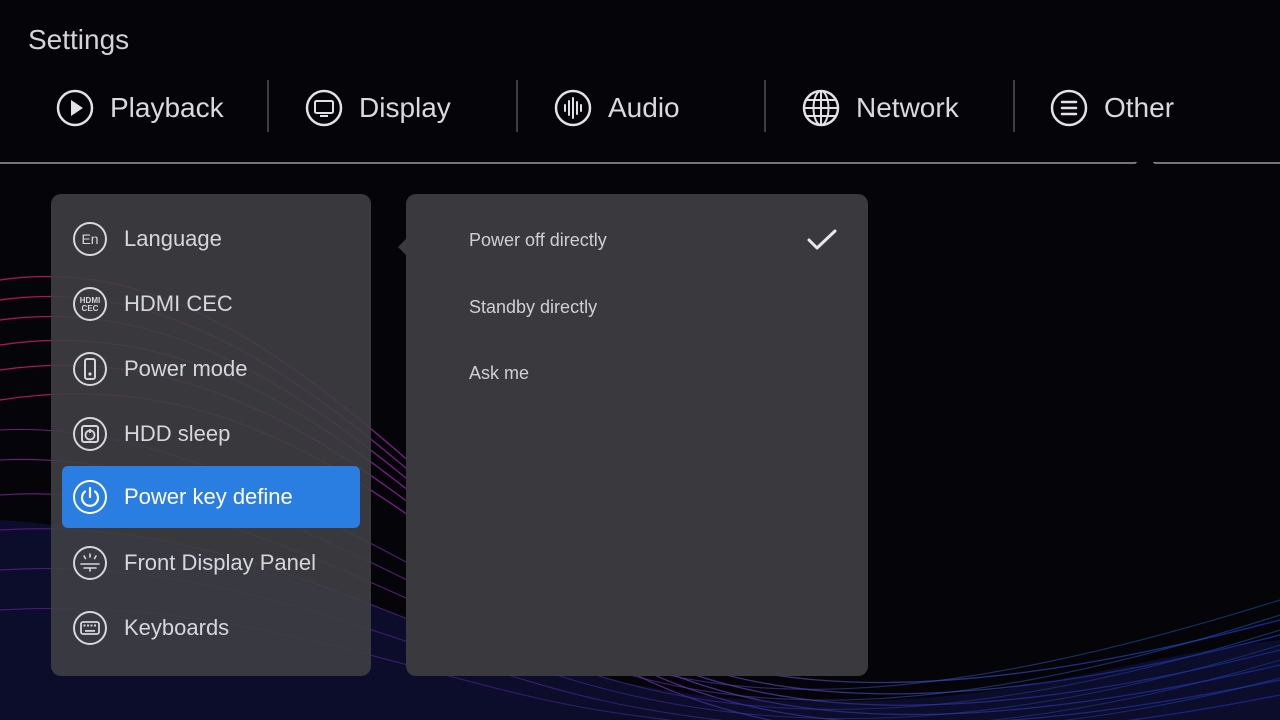 The image size is (1280, 720). What do you see at coordinates (90, 308) in the screenshot?
I see `cec-icon-text: CEC` at bounding box center [90, 308].